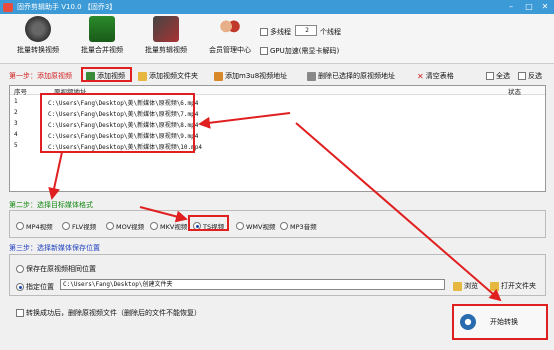 This screenshot has height=350, width=554. Describe the element at coordinates (244, 120) in the screenshot. I see `arrow-to-list` at that location.